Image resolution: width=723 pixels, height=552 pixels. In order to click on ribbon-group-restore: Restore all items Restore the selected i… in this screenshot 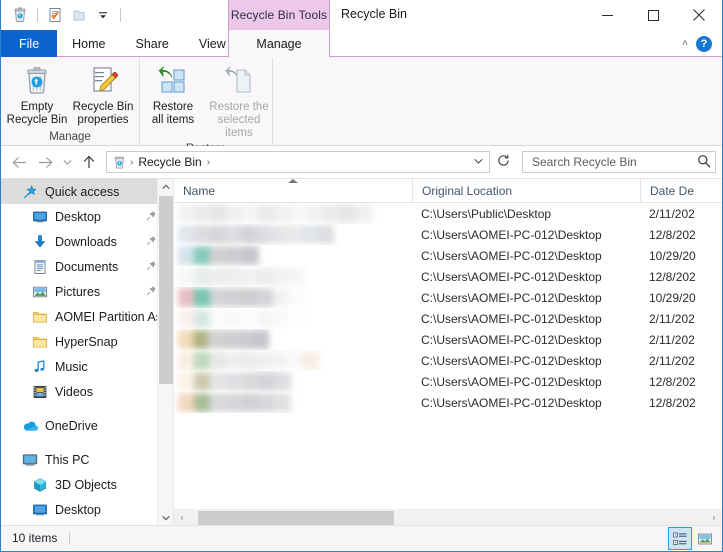, I will do `click(206, 106)`.